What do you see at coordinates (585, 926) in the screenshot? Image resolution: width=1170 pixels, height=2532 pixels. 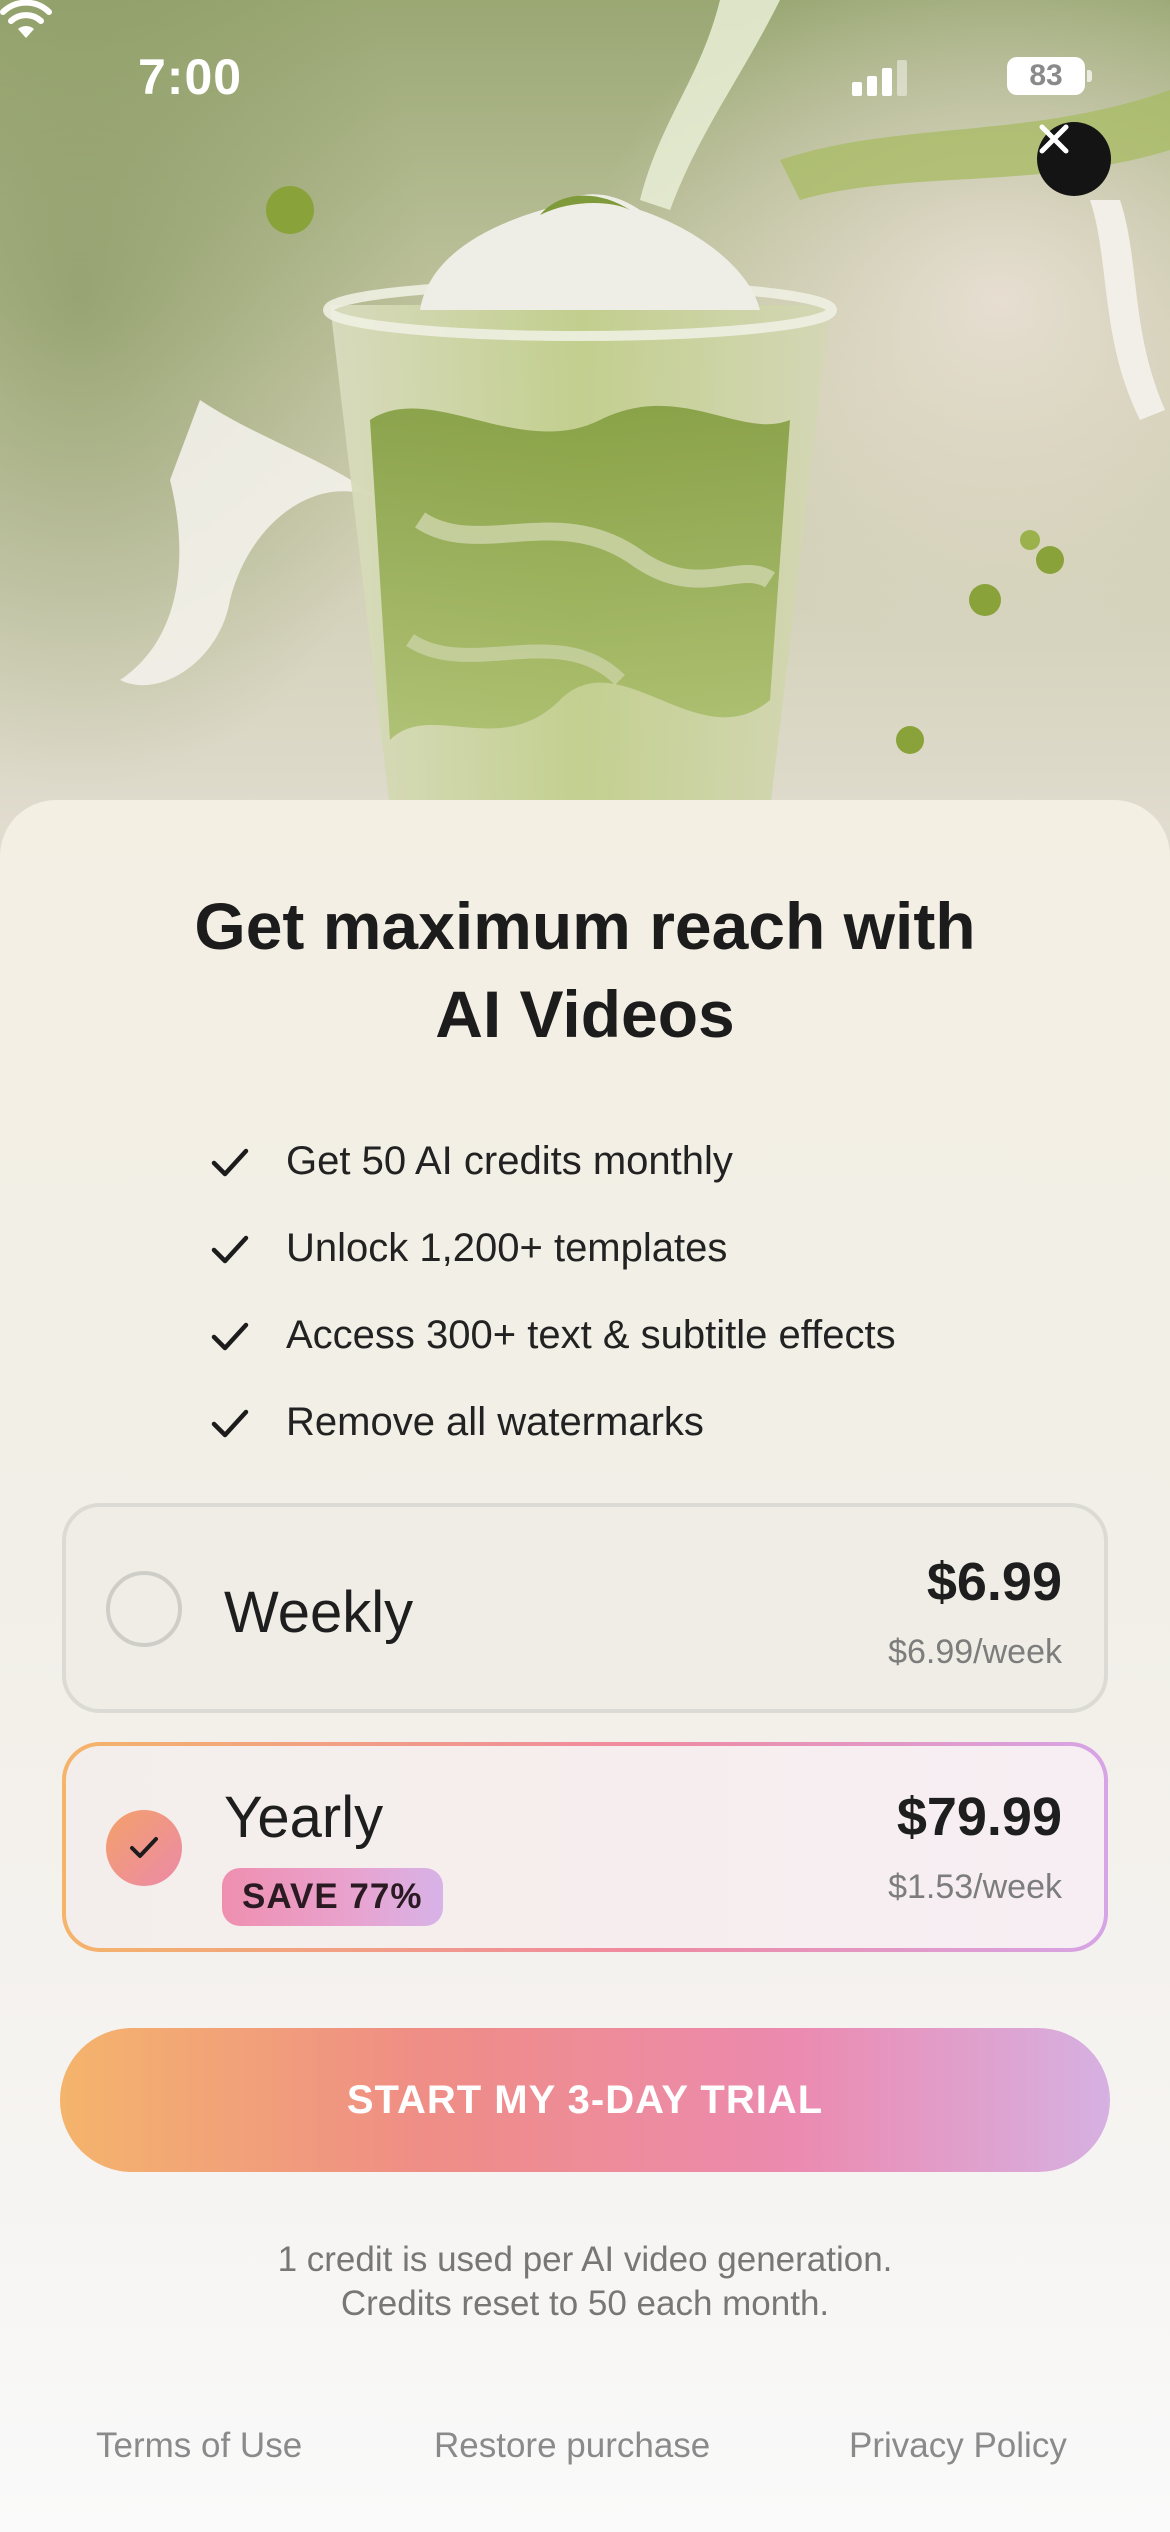 I see `title-line-1: Get maximum reach with` at bounding box center [585, 926].